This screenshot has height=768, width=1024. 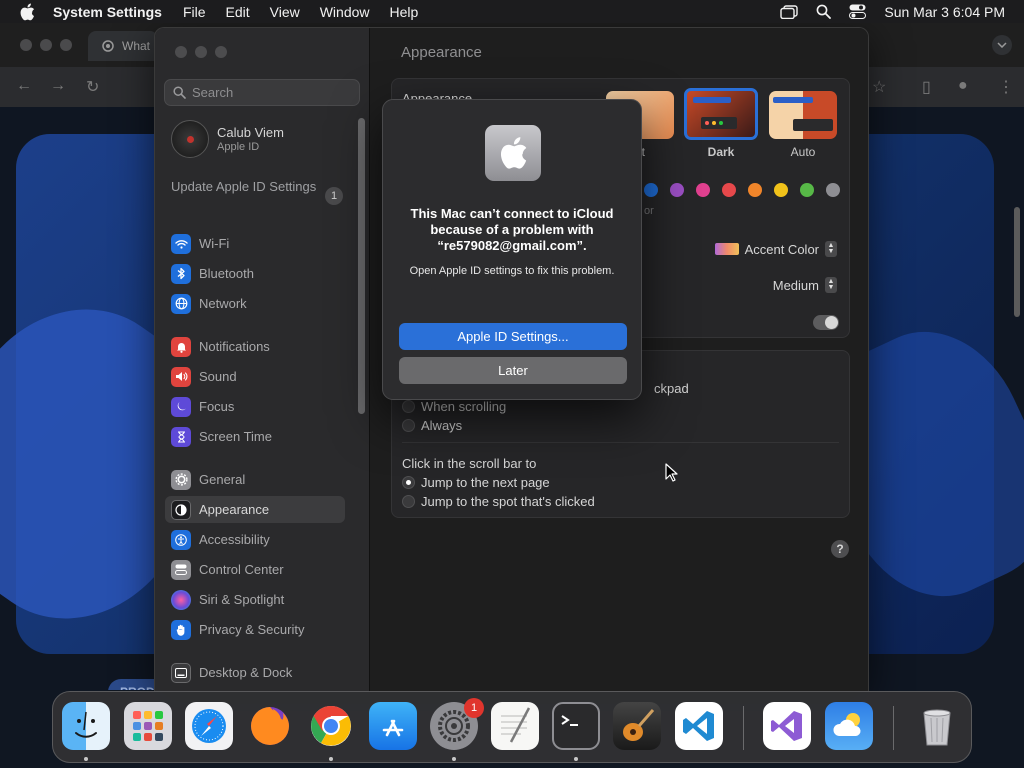 I want to click on app-name-menu: System Settings, so click(x=107, y=12).